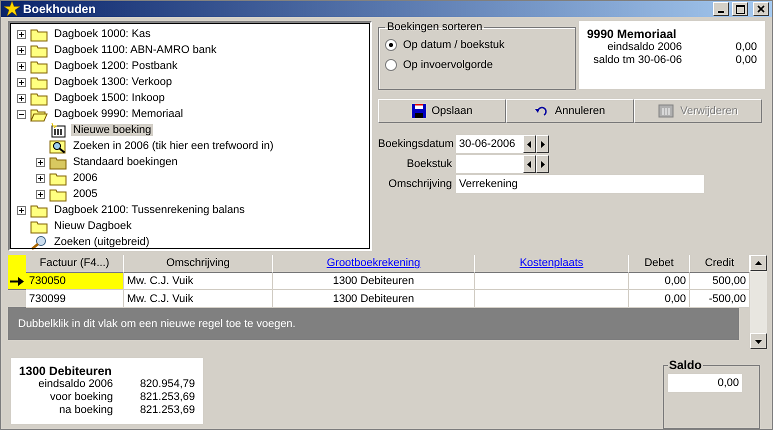 The width and height of the screenshot is (773, 430). I want to click on tree-item: Dagboek 2100: Tussenrekening balans, so click(149, 210).